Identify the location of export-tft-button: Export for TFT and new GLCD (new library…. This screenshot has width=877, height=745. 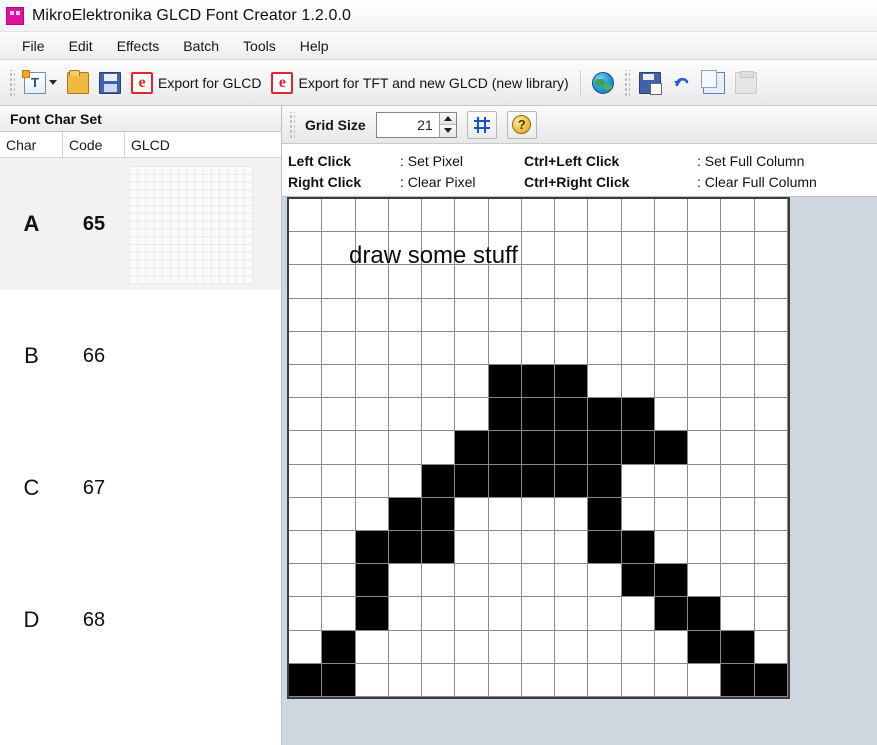
(419, 83).